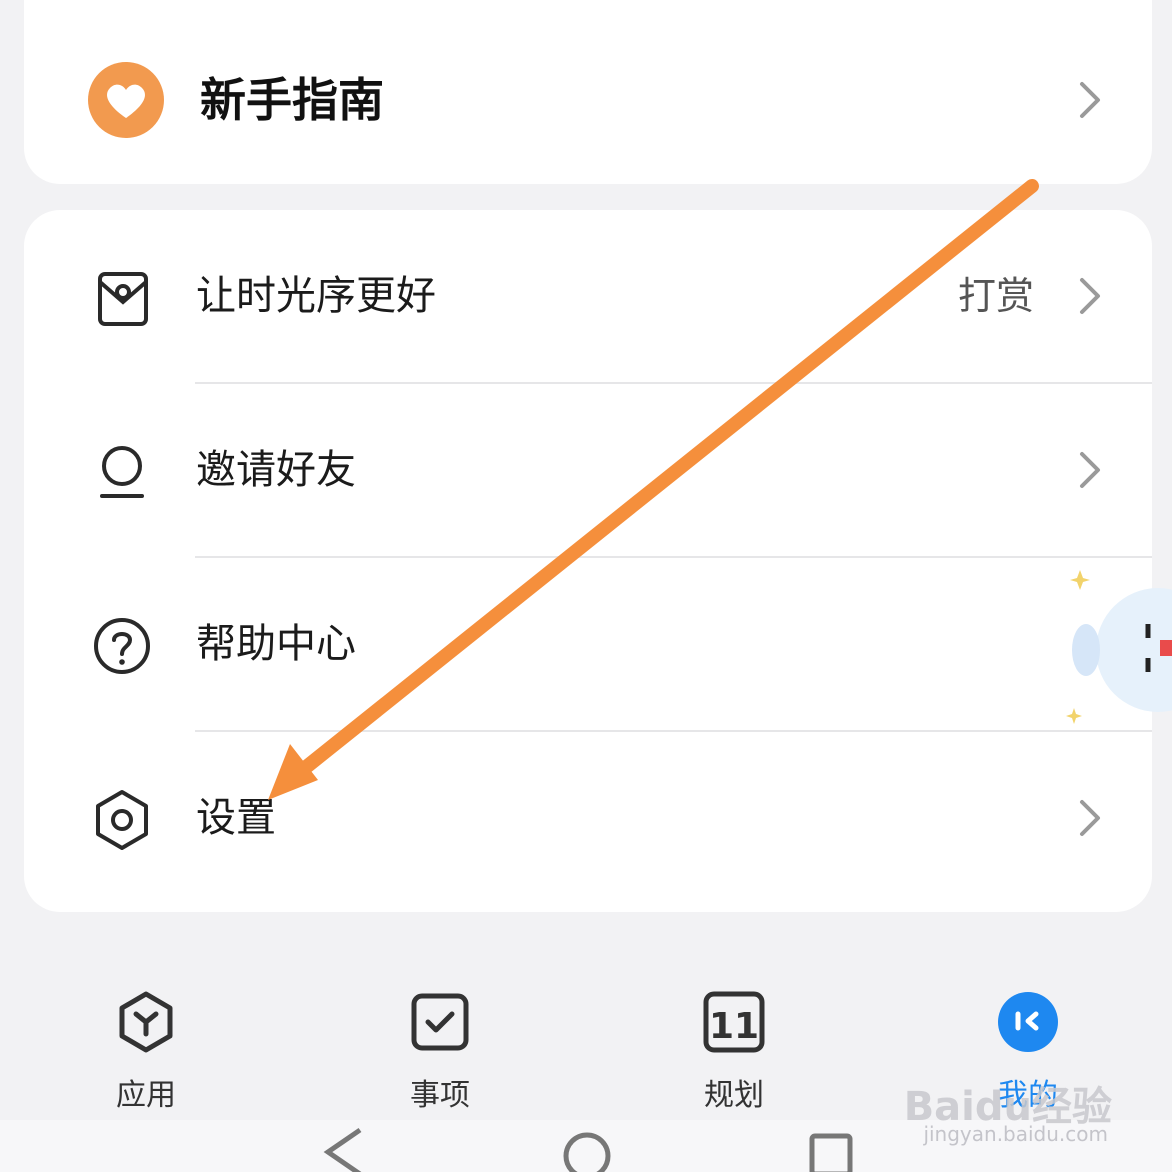 This screenshot has width=1172, height=1172. I want to click on tab-plan: 11 规划, so click(734, 1040).